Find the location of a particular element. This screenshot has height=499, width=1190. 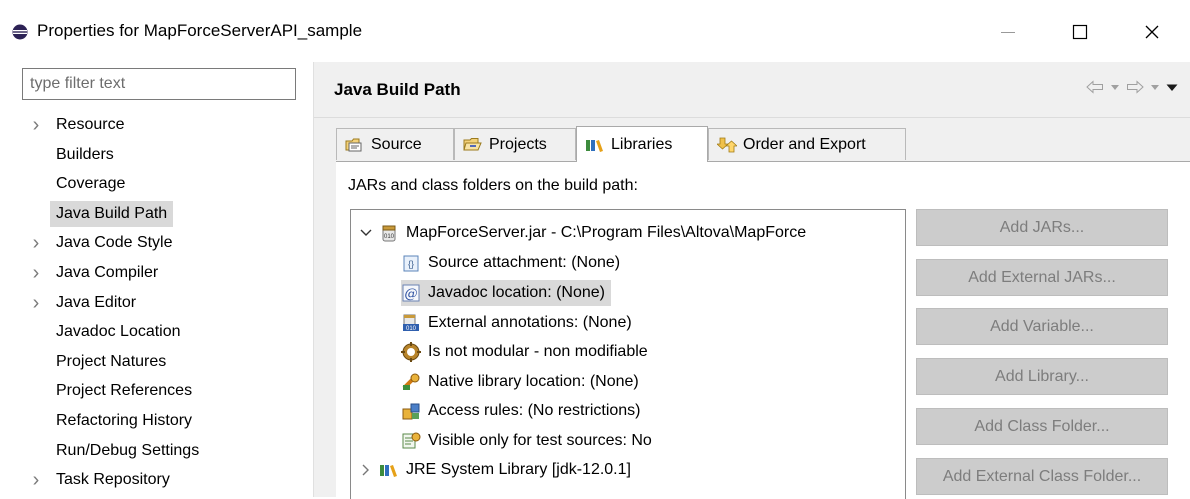

title-bar: Properties for MapForceServerAPI_sample is located at coordinates (595, 31).